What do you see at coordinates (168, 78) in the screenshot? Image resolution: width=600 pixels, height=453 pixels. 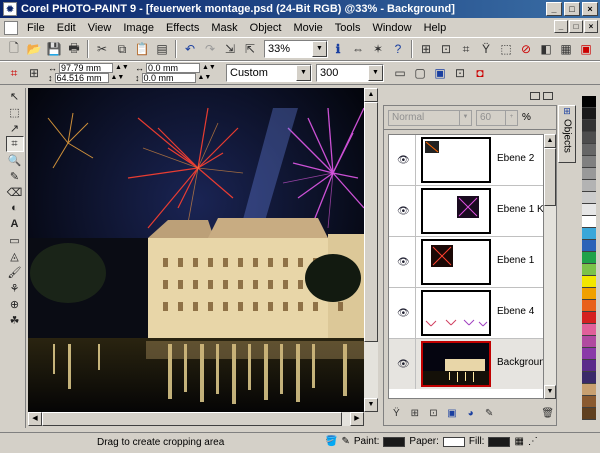 I see `height-input: 0.0 mm` at bounding box center [168, 78].